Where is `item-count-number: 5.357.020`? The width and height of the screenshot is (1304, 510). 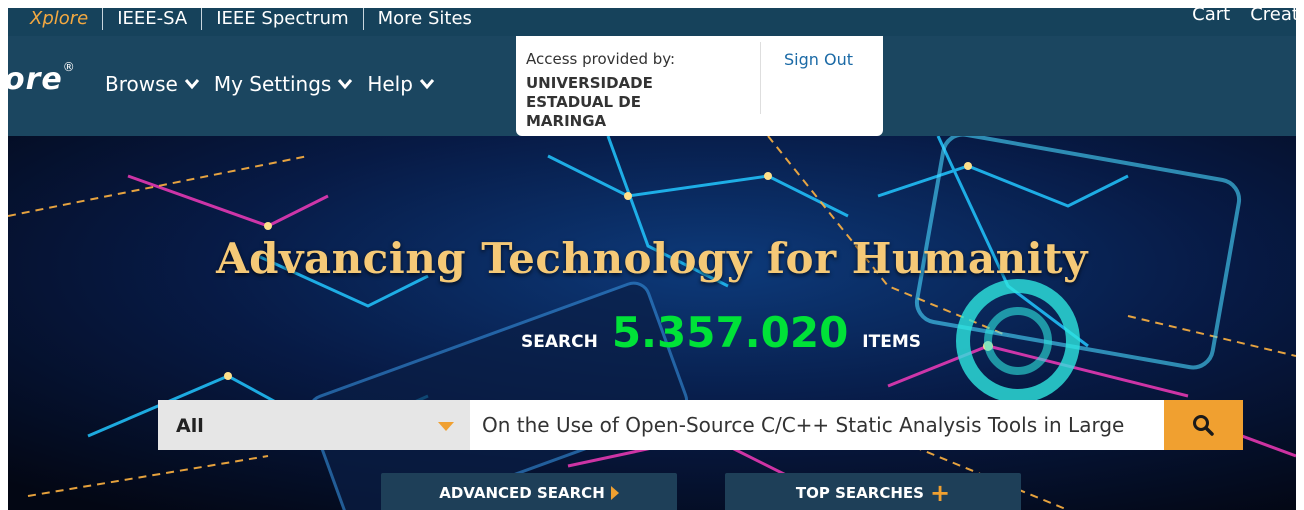 item-count-number: 5.357.020 is located at coordinates (730, 332).